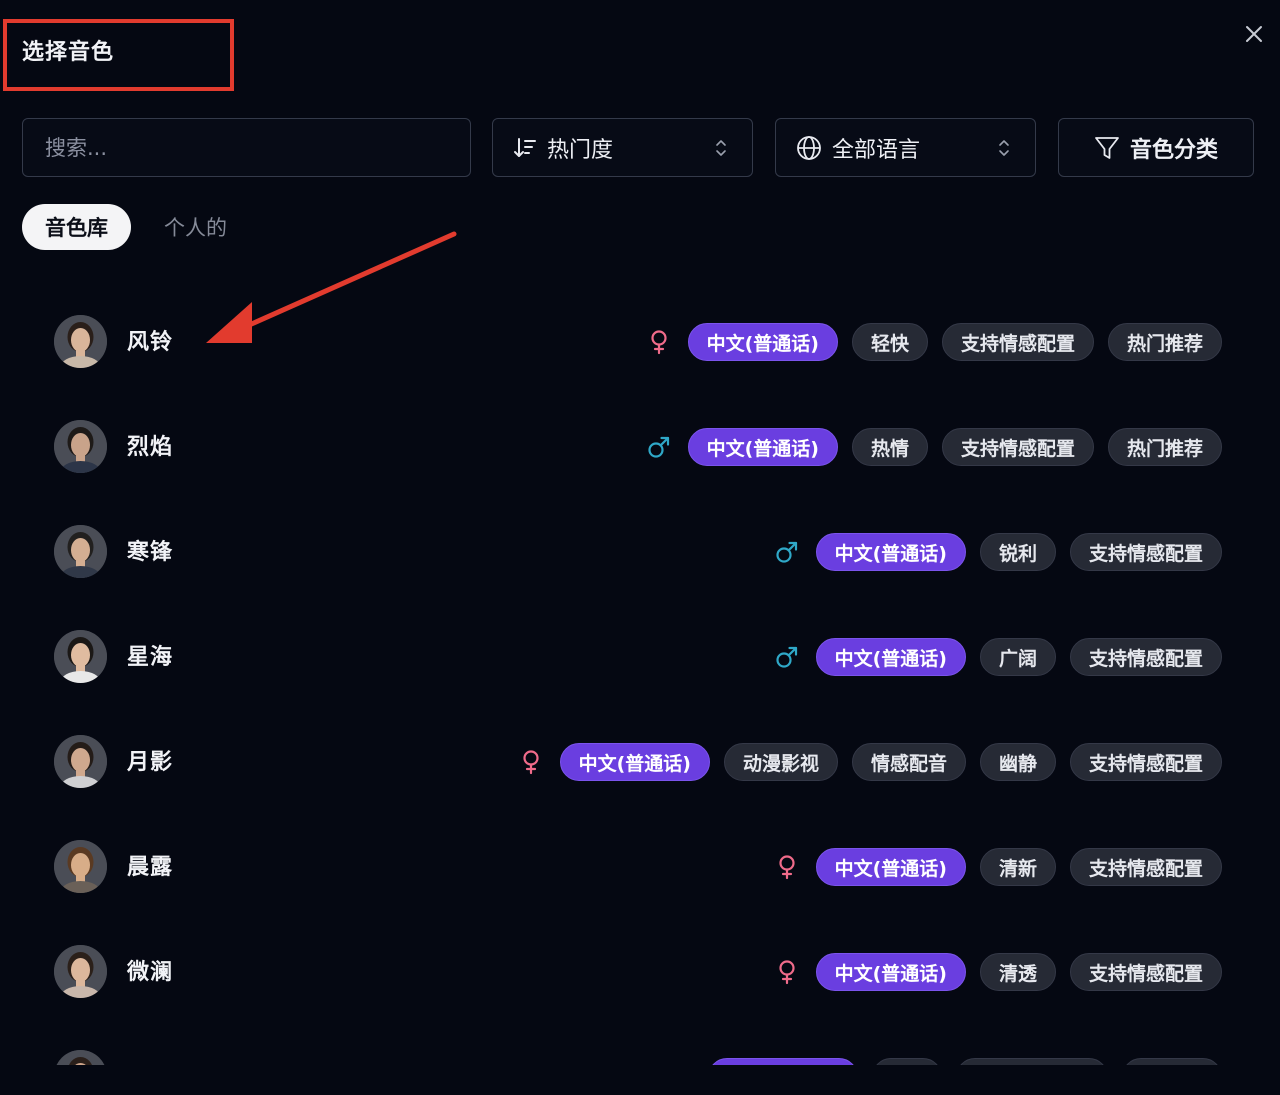  I want to click on voice-tags: 中文(普通话) 清透 支持情感配置, so click(998, 972).